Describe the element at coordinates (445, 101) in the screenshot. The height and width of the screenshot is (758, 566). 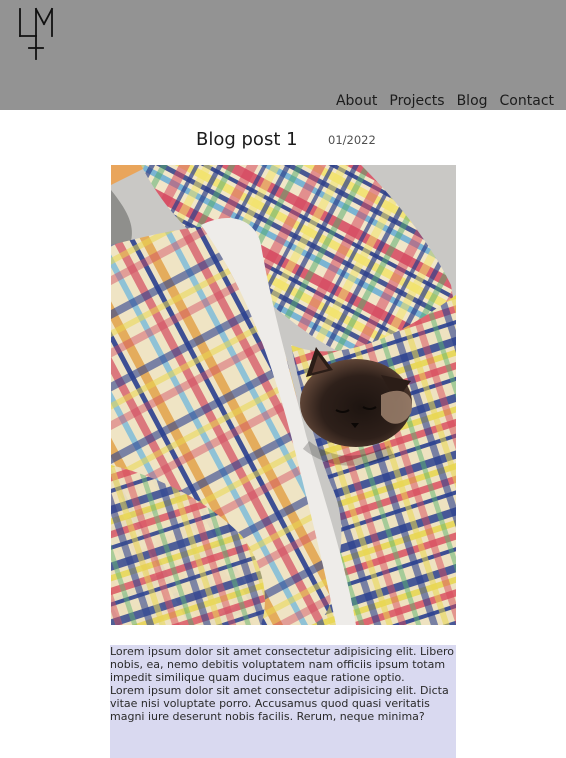
I see `main-nav: About Projects Blog Contact` at that location.